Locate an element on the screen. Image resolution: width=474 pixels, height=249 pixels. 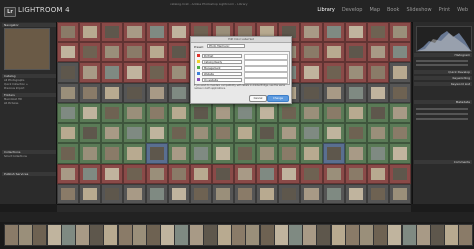
module-slideshow: Slideshow is located at coordinates (418, 10).